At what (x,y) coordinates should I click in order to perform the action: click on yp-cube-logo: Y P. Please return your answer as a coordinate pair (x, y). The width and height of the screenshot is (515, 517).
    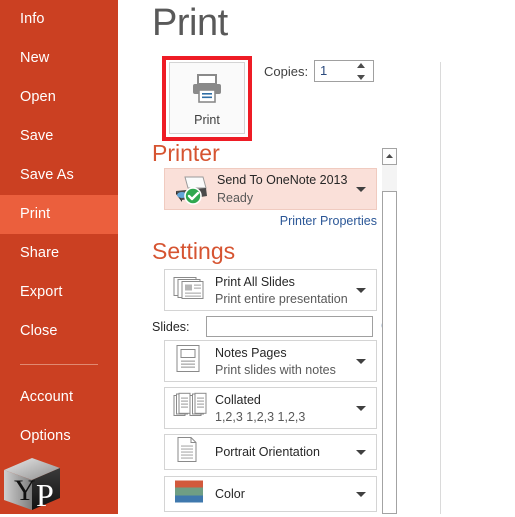
    Looking at the image, I should click on (33, 484).